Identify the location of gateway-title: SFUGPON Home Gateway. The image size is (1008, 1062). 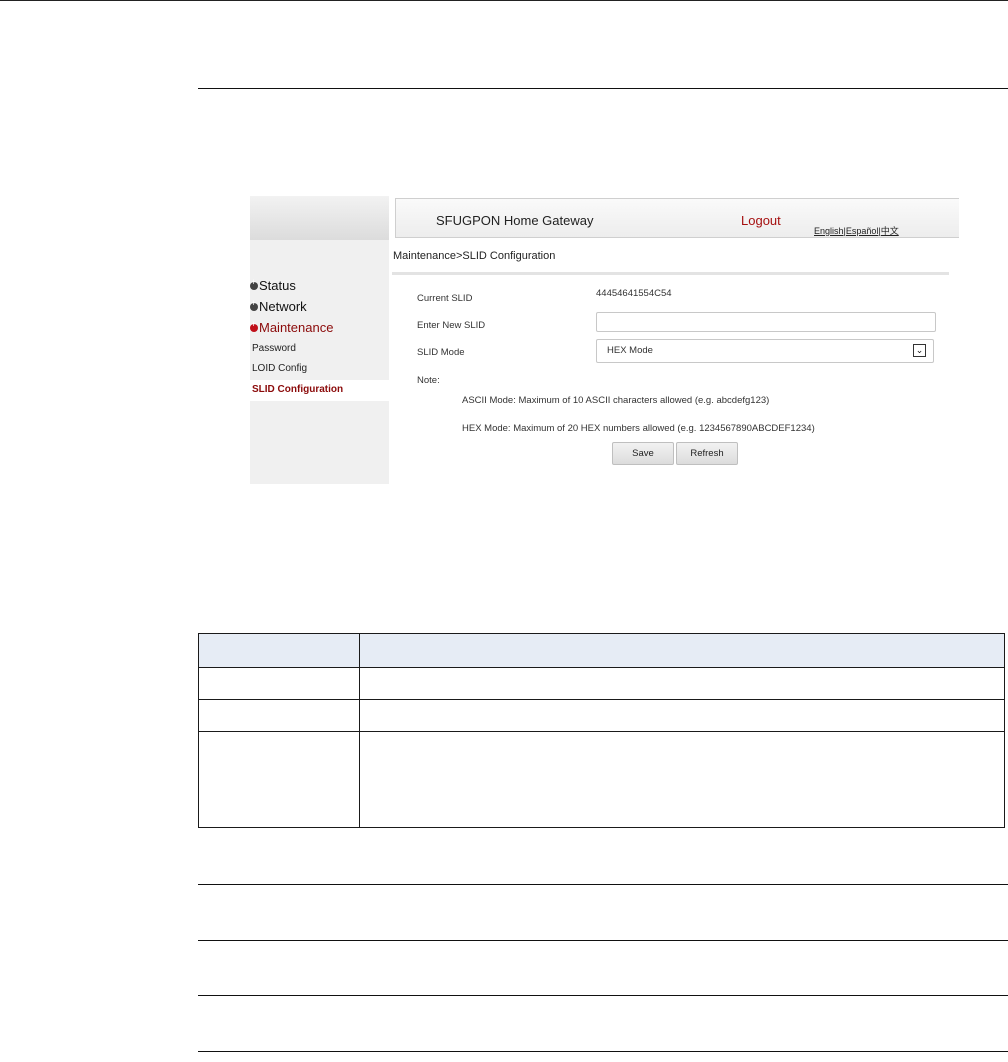
(515, 220).